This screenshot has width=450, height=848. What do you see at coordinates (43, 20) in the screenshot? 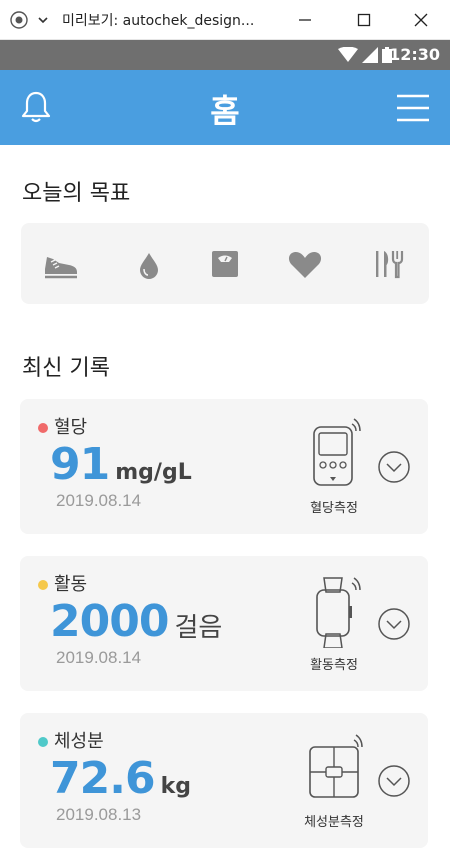
I see `chevron-down-icon` at bounding box center [43, 20].